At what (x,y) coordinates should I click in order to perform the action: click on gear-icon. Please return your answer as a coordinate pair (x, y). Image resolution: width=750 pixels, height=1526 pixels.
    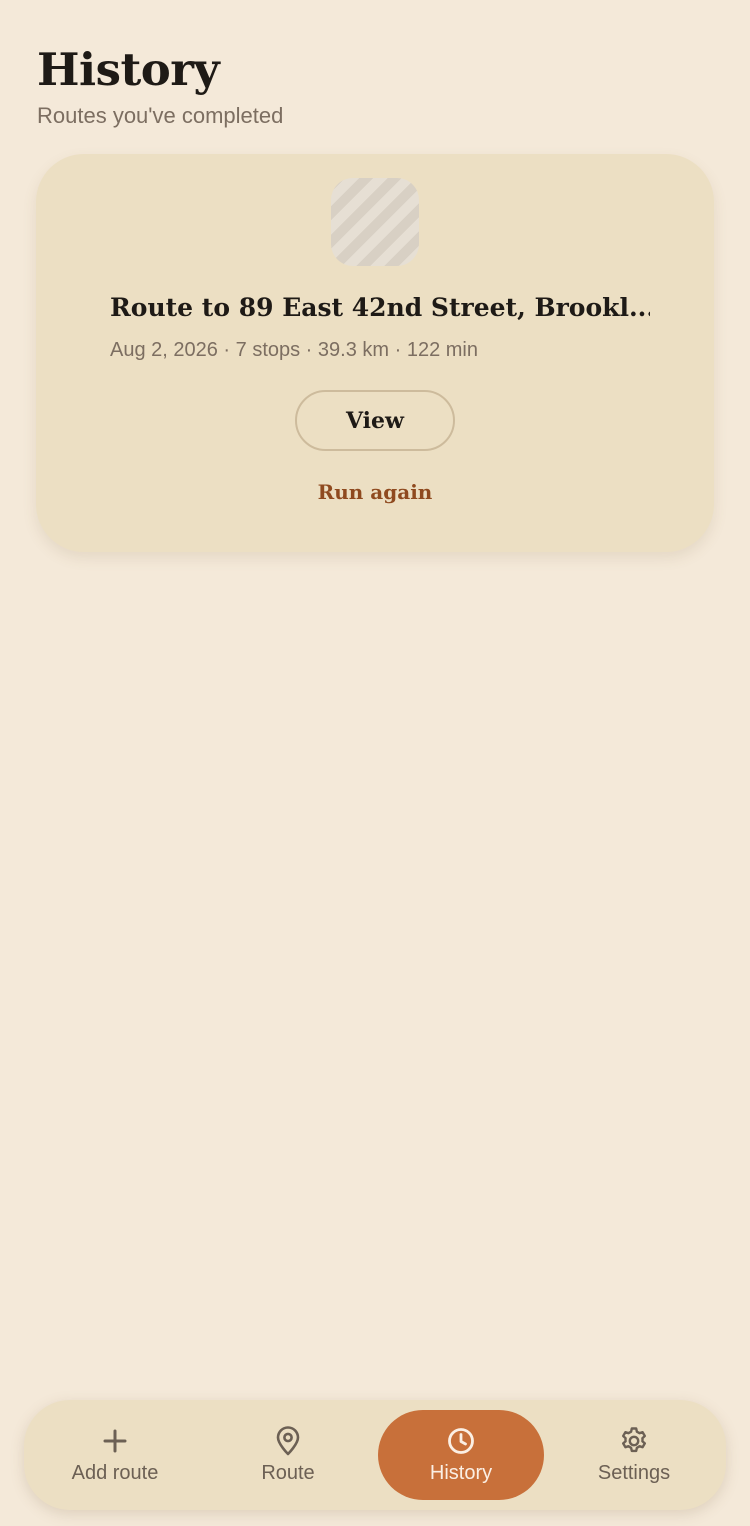
    Looking at the image, I should click on (634, 1440).